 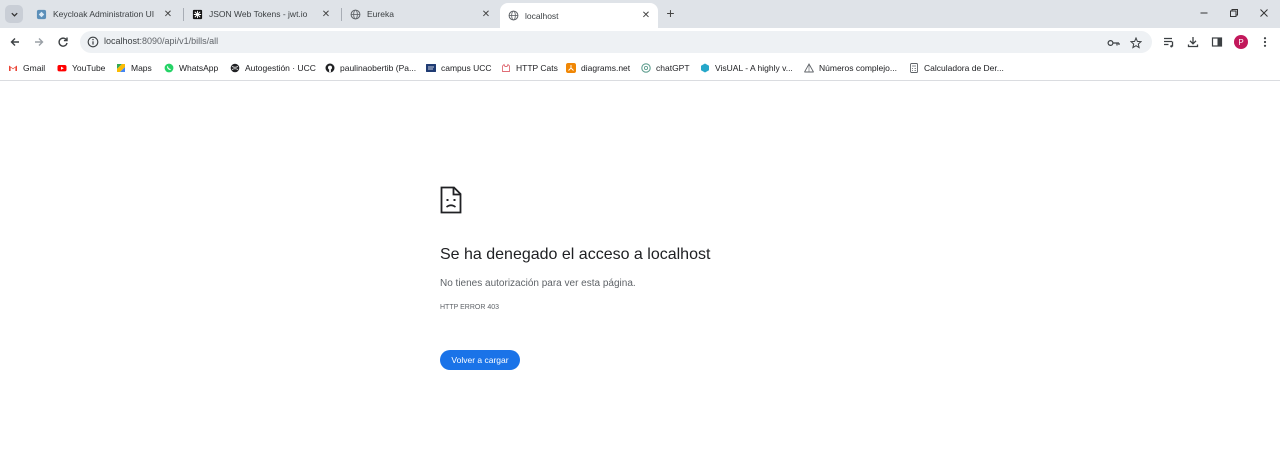 I want to click on reload-button, so click(x=63, y=42).